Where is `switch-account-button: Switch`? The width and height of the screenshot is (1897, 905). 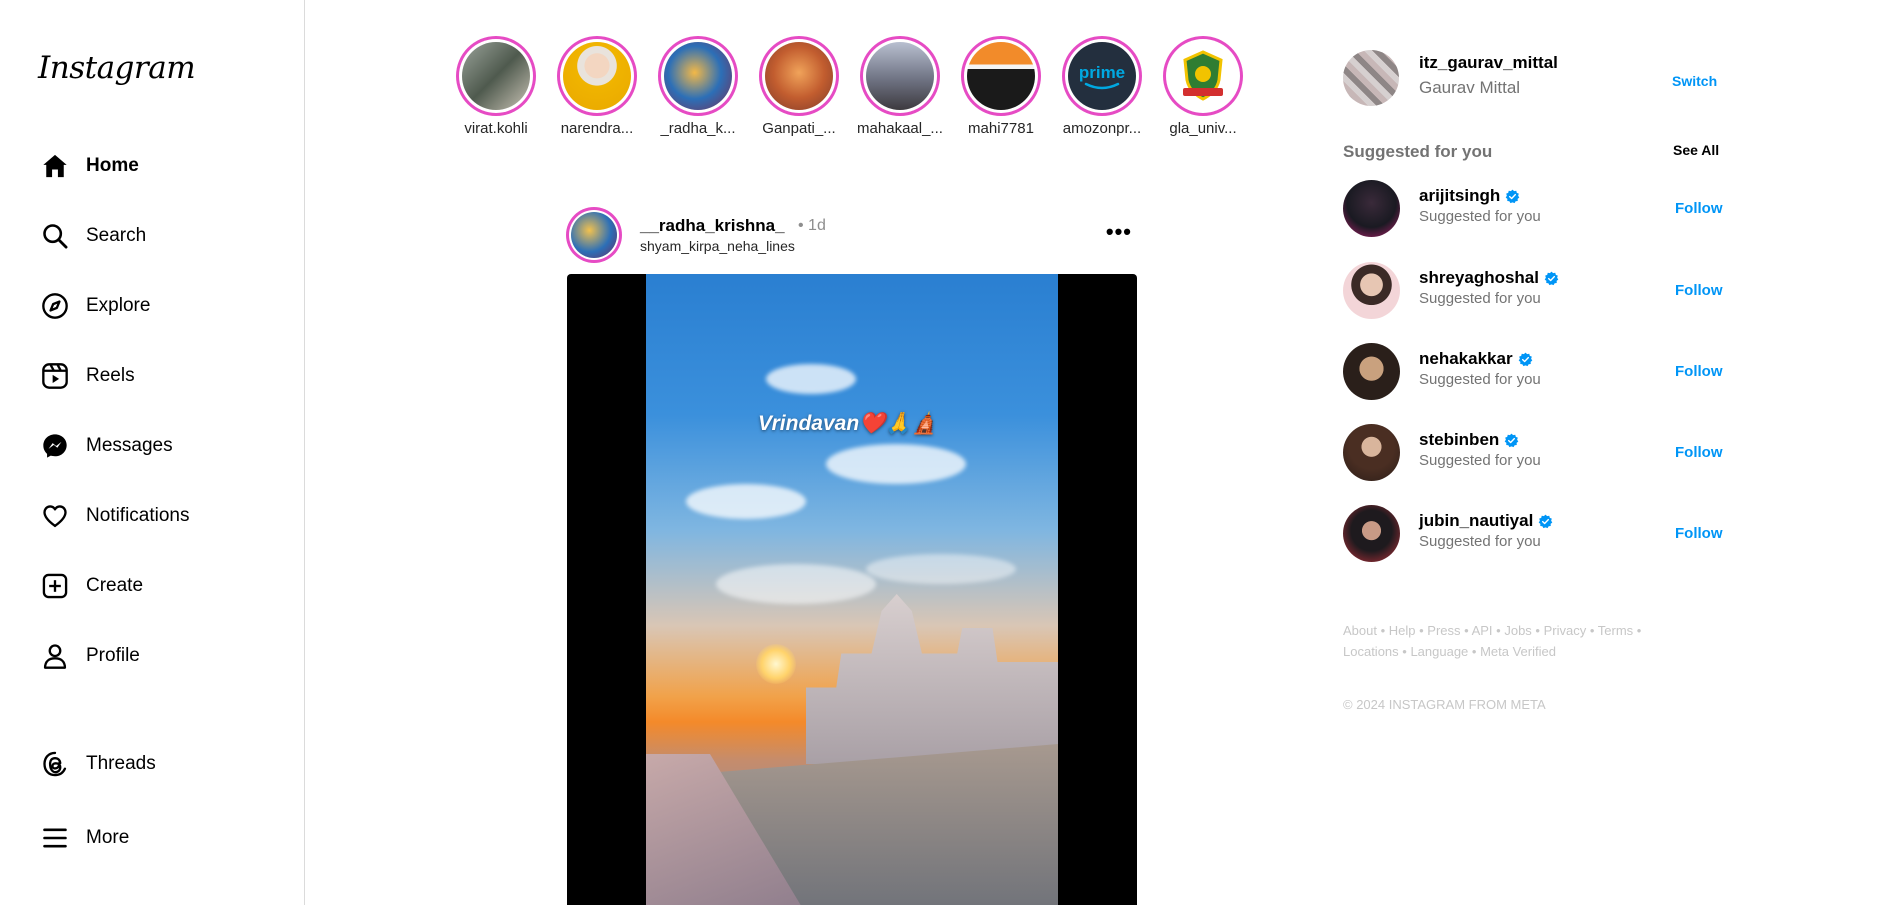 switch-account-button: Switch is located at coordinates (1694, 81).